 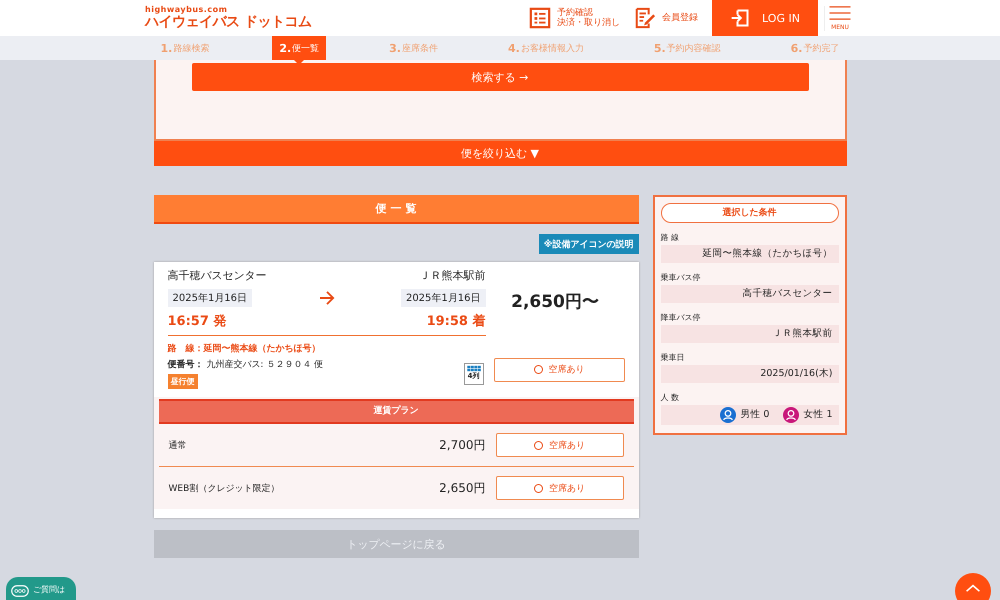 What do you see at coordinates (217, 275) in the screenshot?
I see `departure-stop: 高千穂バスセンター` at bounding box center [217, 275].